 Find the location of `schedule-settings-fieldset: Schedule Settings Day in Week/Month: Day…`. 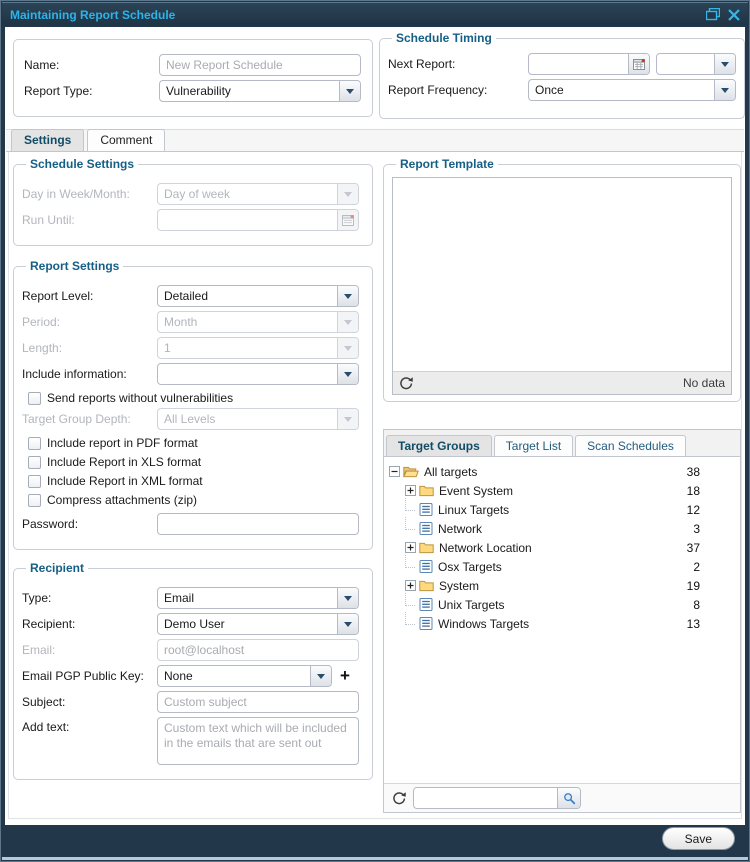

schedule-settings-fieldset: Schedule Settings Day in Week/Month: Day… is located at coordinates (193, 201).